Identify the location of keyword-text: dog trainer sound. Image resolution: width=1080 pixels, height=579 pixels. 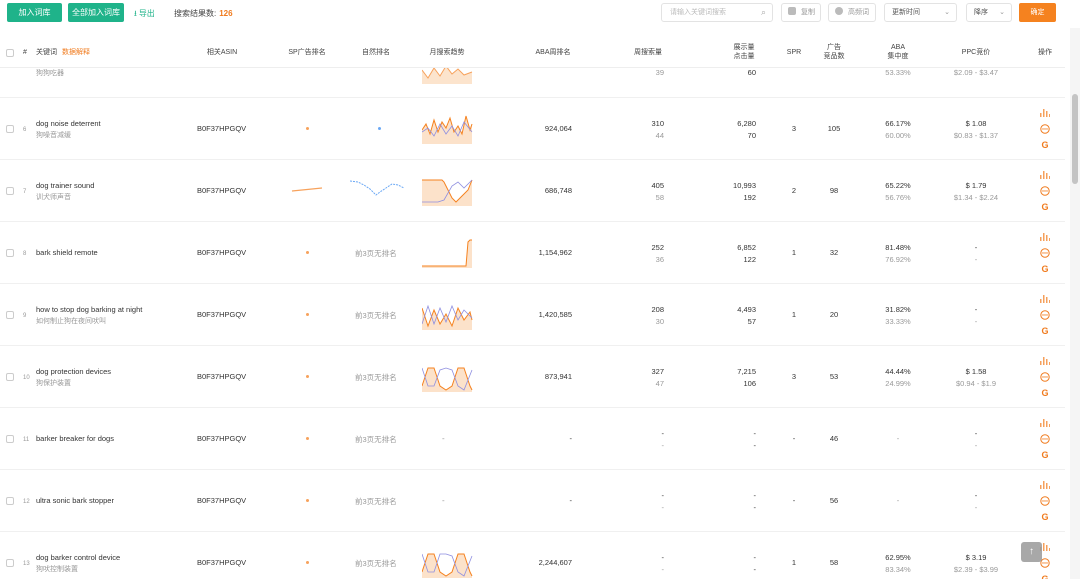
(65, 185).